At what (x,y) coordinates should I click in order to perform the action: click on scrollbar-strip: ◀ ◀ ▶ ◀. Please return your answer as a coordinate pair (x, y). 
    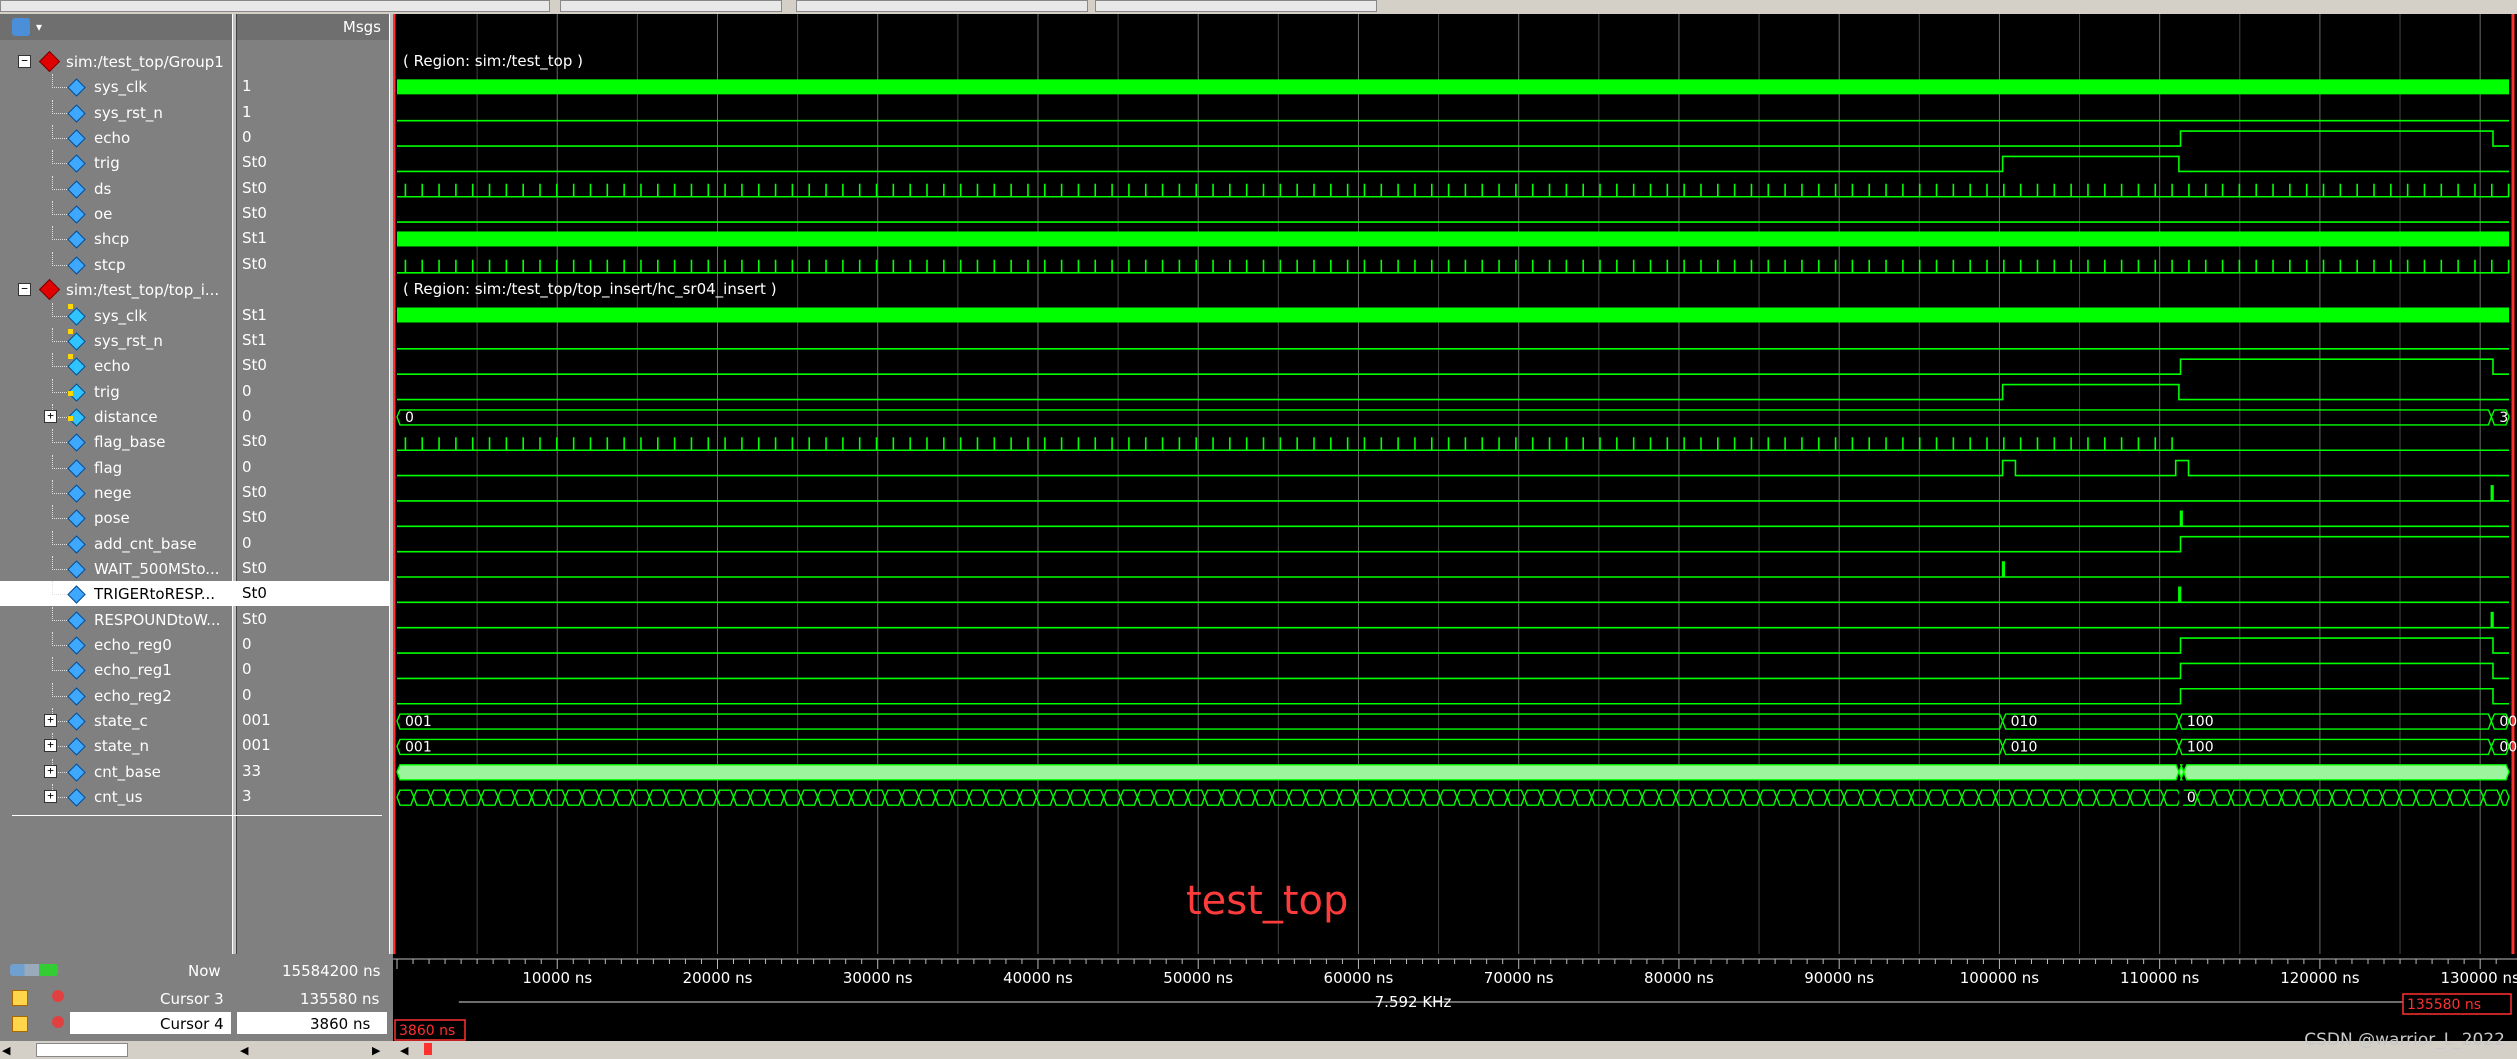
    Looking at the image, I should click on (1258, 1050).